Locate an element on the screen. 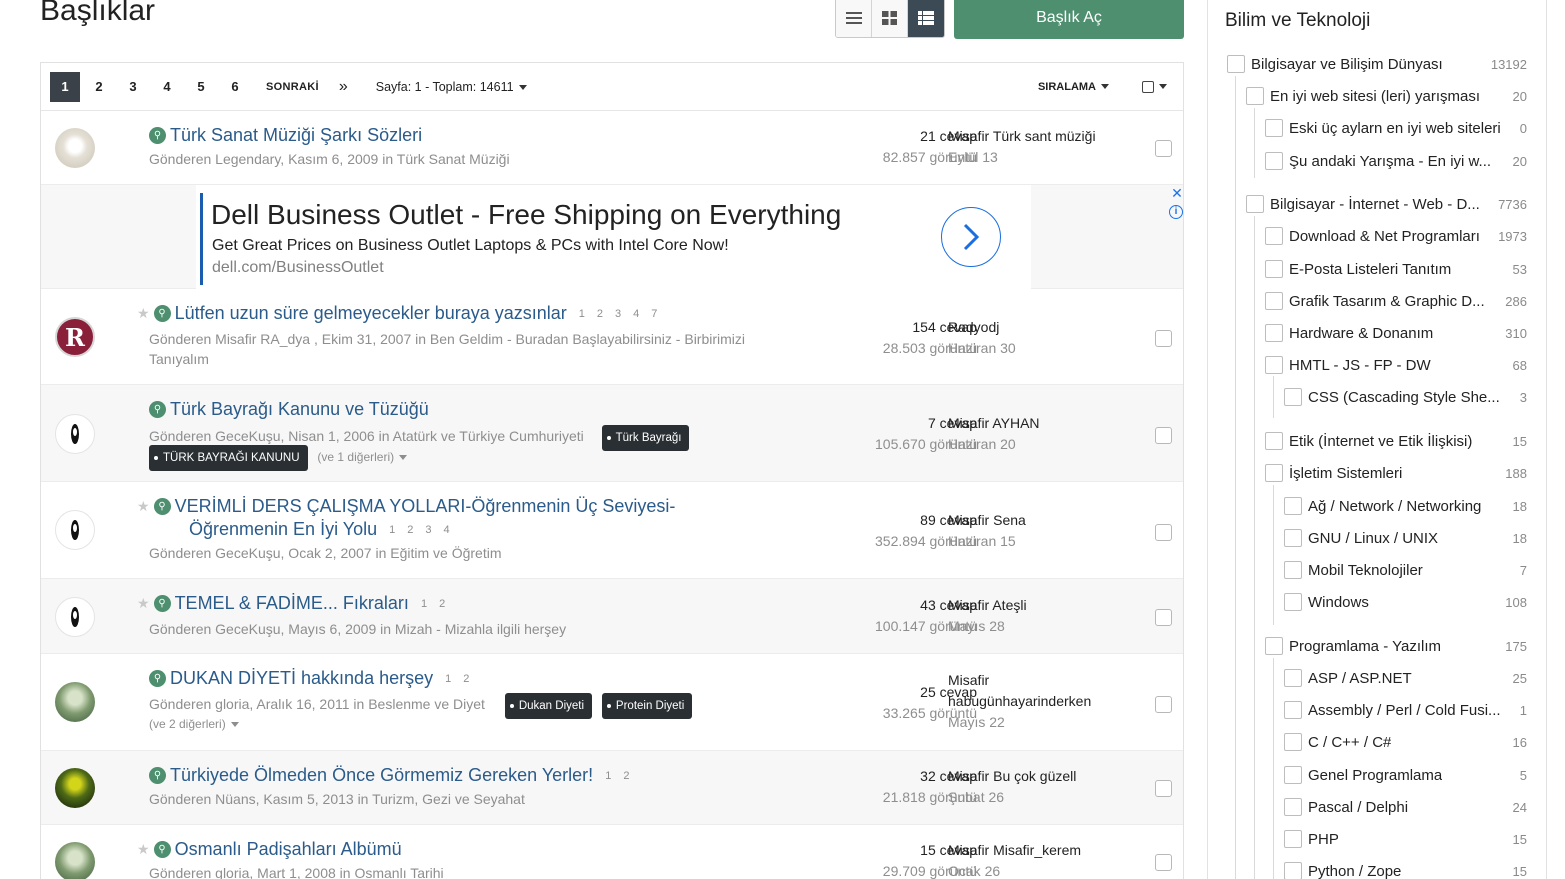 The height and width of the screenshot is (879, 1565). last-poster: Misafir is located at coordinates (1019, 680).